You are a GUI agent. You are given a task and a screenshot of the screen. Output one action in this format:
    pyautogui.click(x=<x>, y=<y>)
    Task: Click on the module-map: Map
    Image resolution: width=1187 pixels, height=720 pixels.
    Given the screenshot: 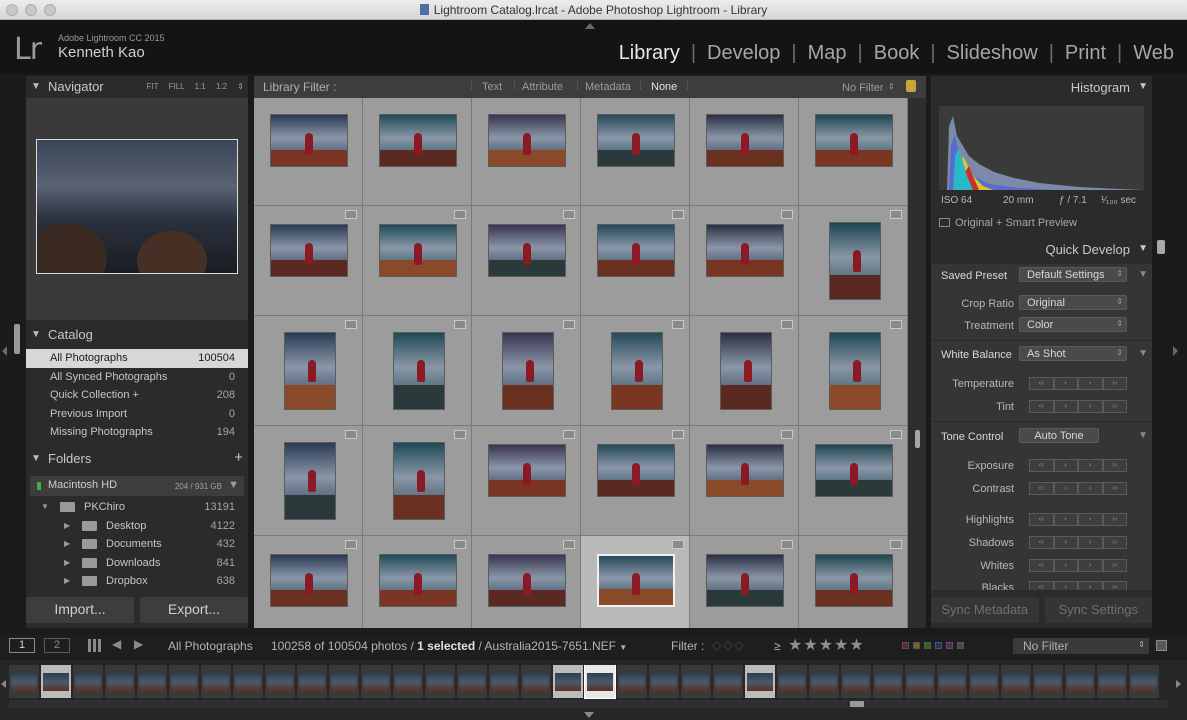 What is the action you would take?
    pyautogui.click(x=827, y=53)
    